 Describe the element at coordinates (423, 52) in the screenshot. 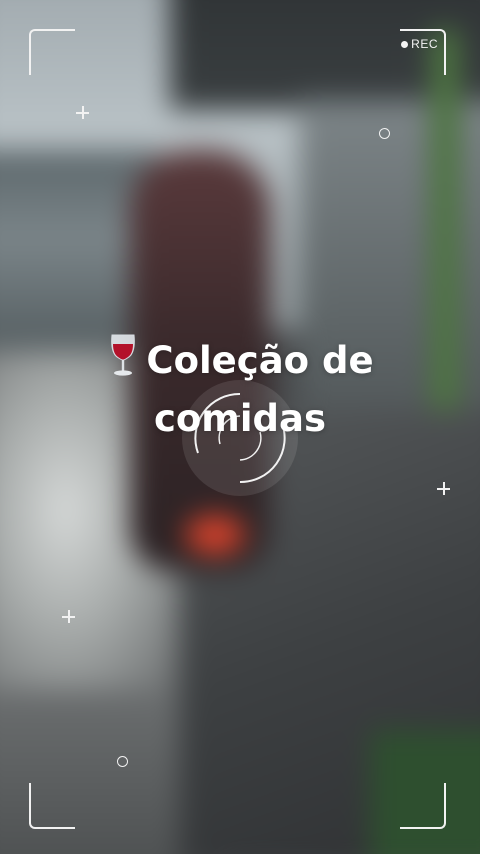

I see `frame-corner-top-right` at that location.